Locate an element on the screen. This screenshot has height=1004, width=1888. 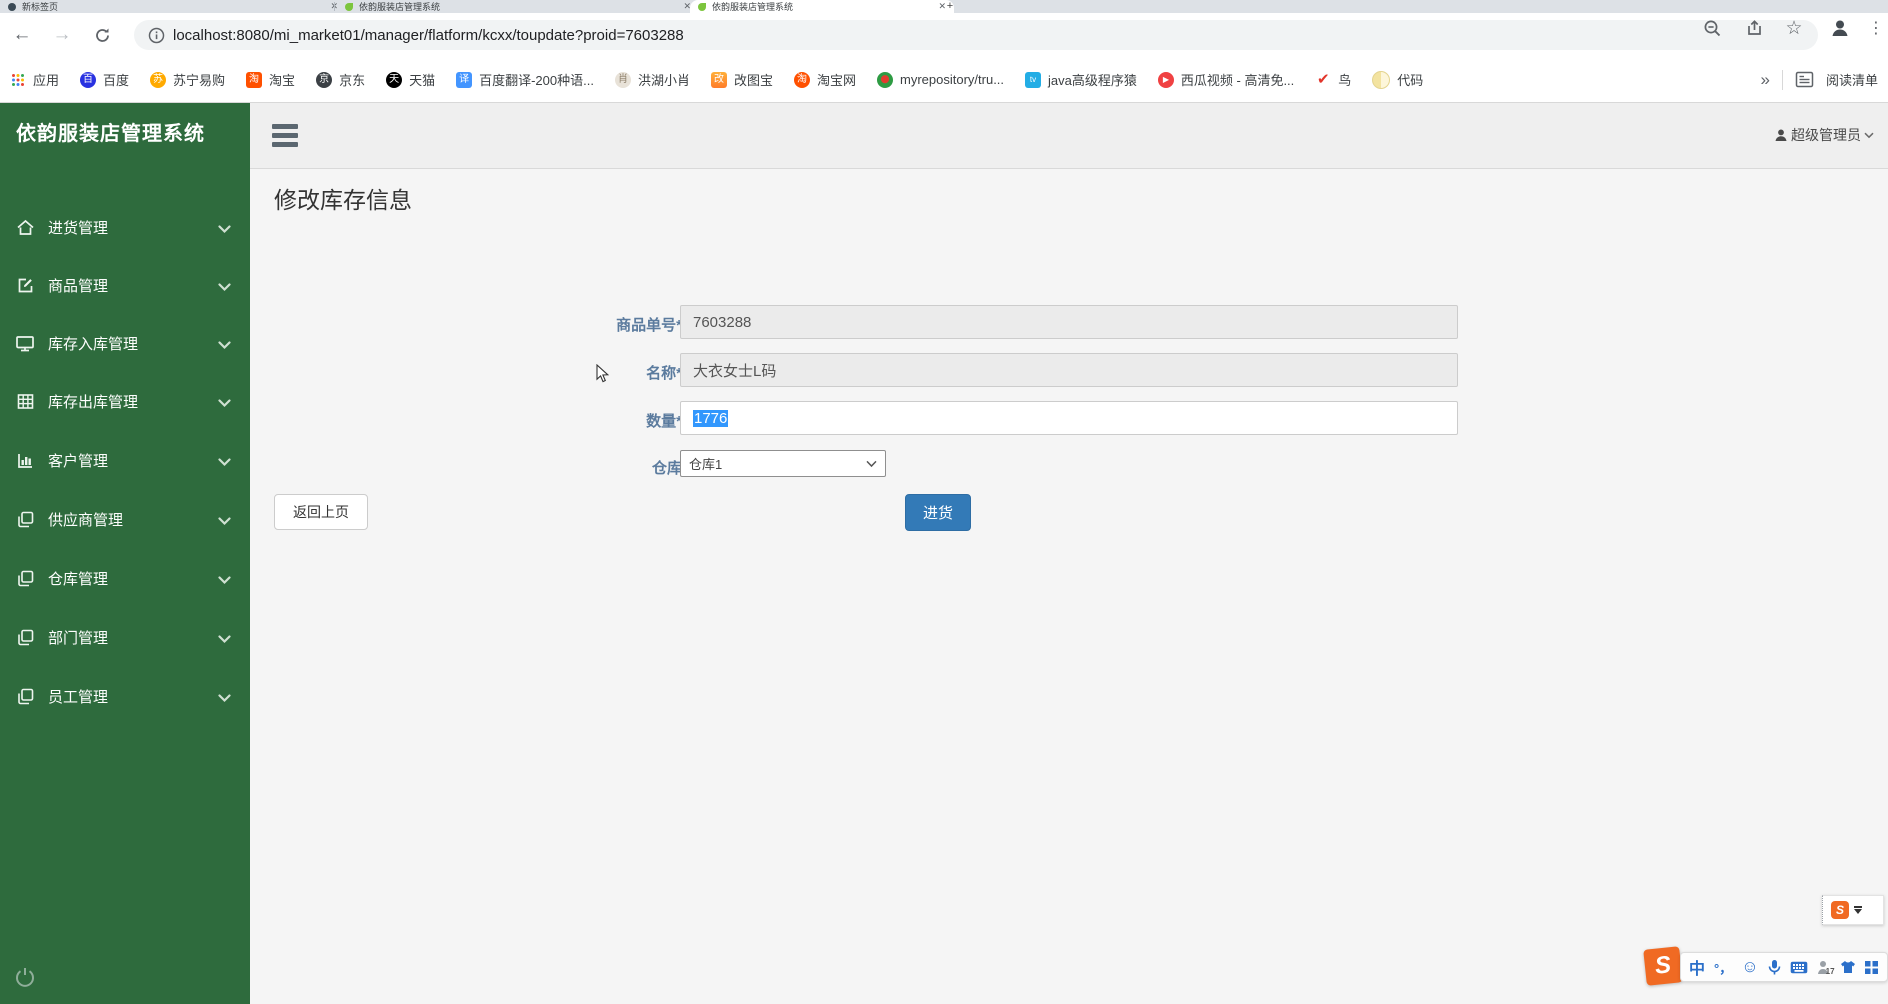
sidebar-item-label: 供应商管理 is located at coordinates (86, 520).